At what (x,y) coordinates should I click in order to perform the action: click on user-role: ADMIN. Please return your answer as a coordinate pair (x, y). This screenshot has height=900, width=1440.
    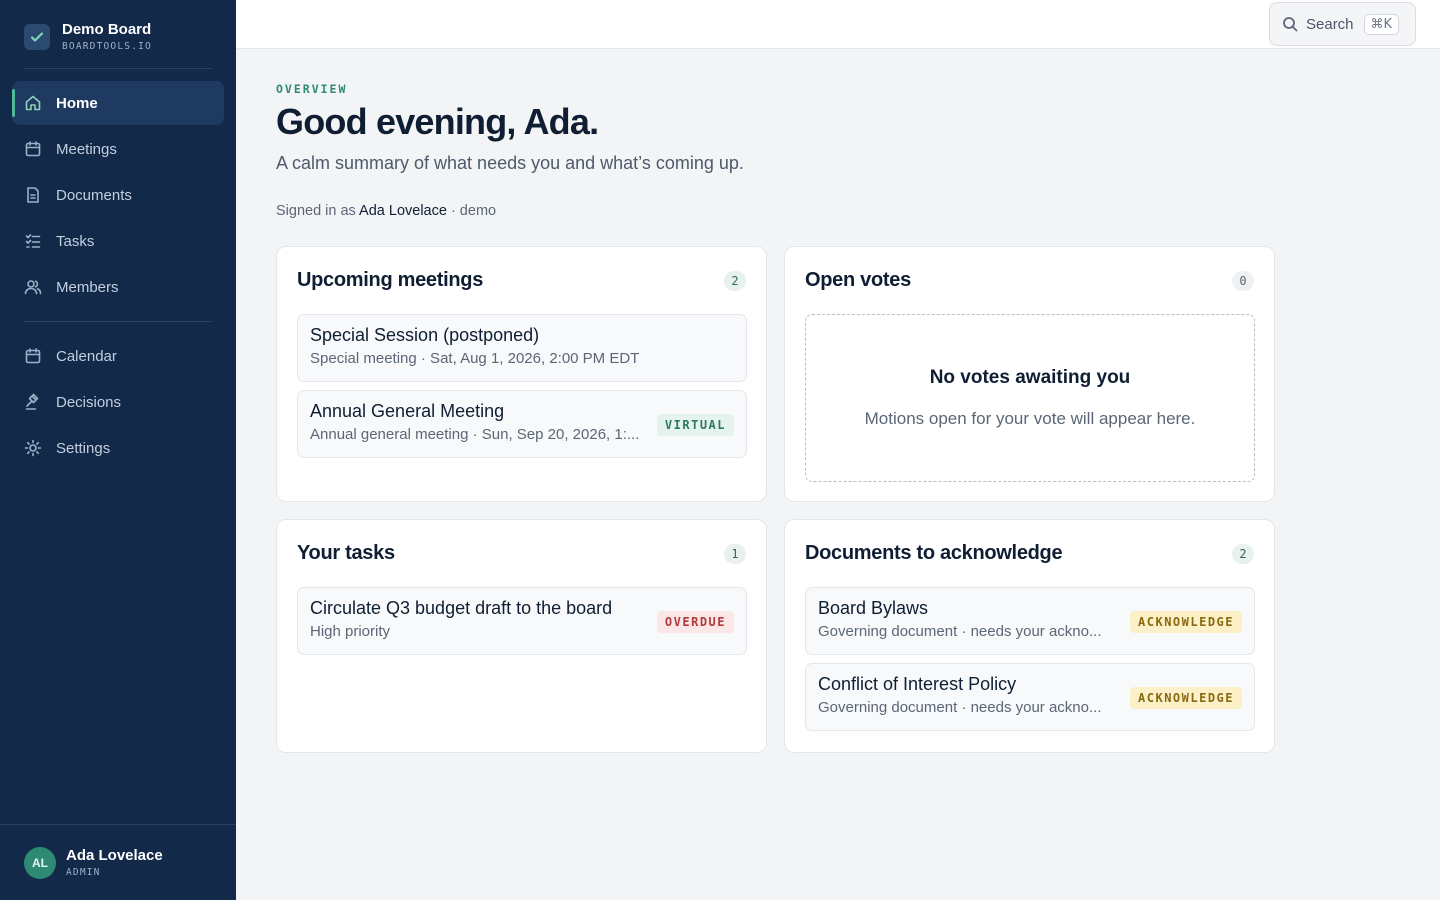
    Looking at the image, I should click on (83, 872).